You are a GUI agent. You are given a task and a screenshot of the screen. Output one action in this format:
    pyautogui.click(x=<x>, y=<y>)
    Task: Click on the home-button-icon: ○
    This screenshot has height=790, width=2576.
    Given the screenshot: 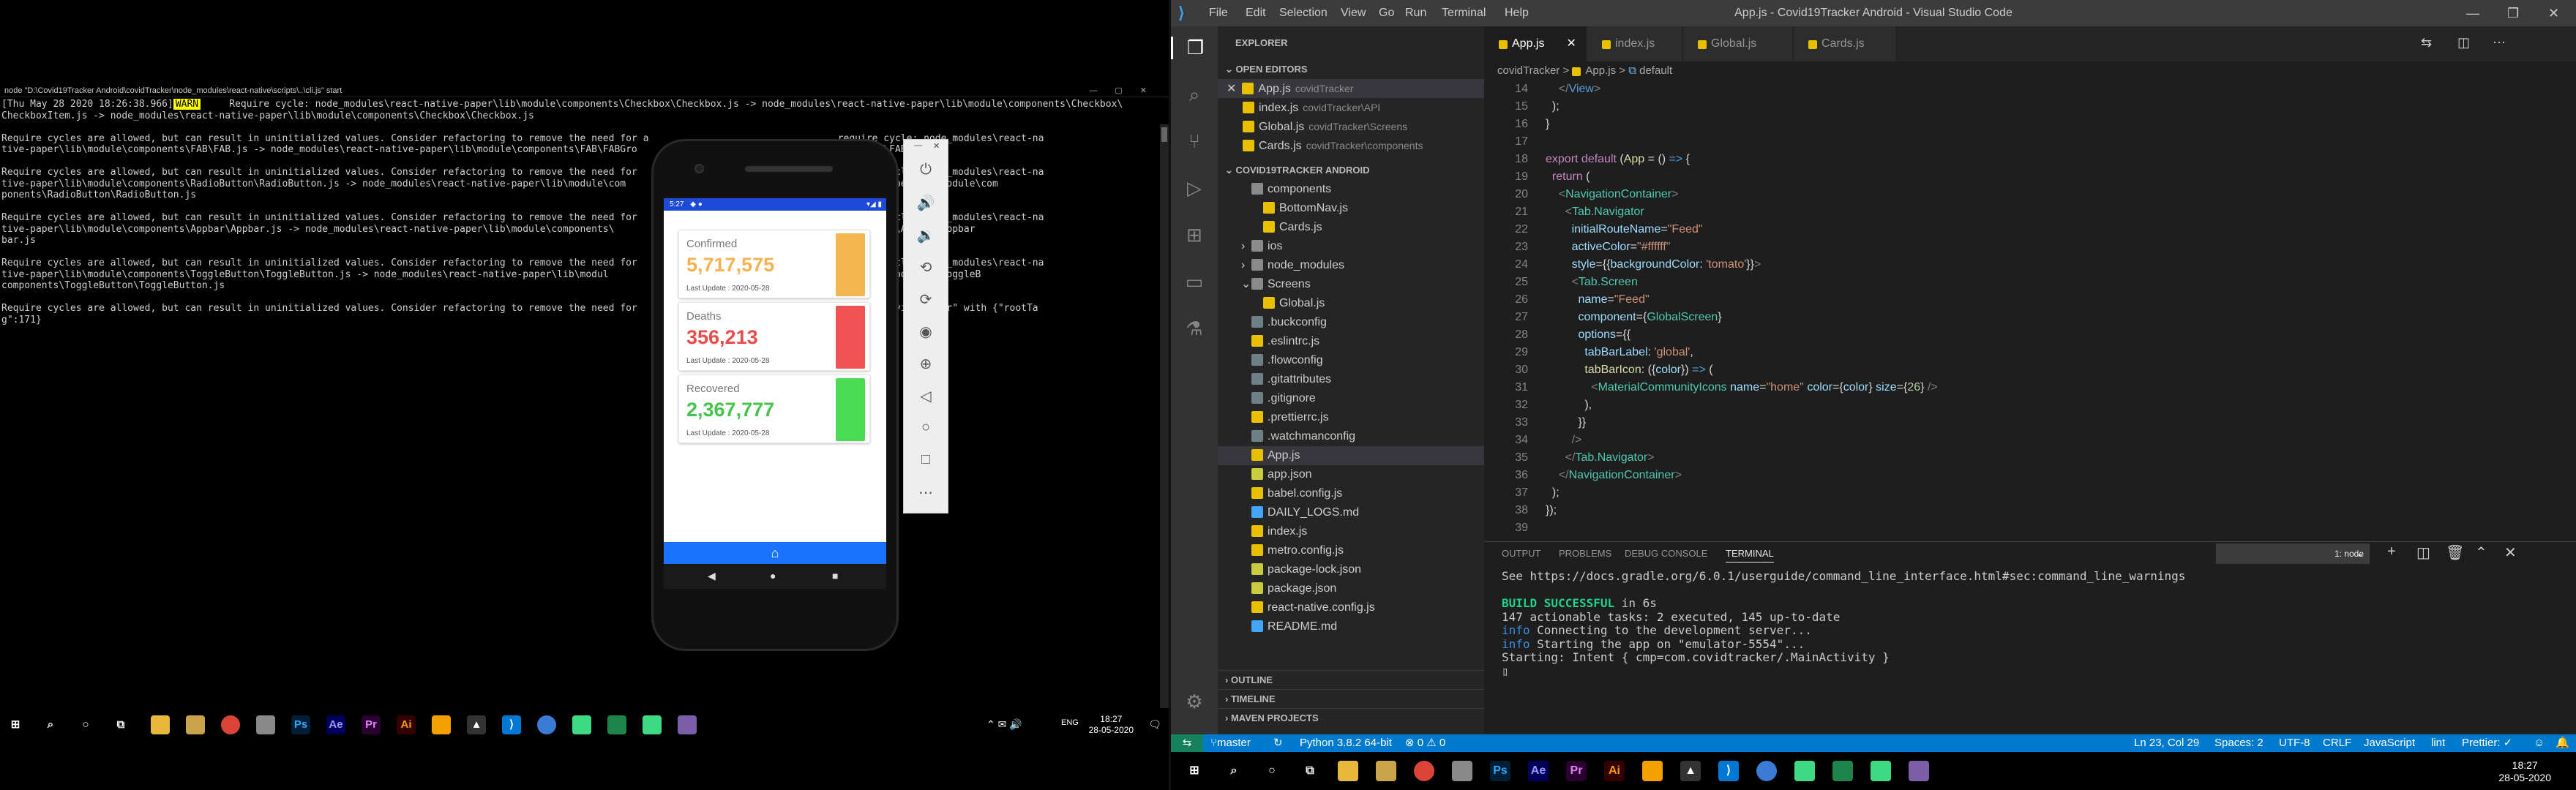 What is the action you would take?
    pyautogui.click(x=926, y=427)
    